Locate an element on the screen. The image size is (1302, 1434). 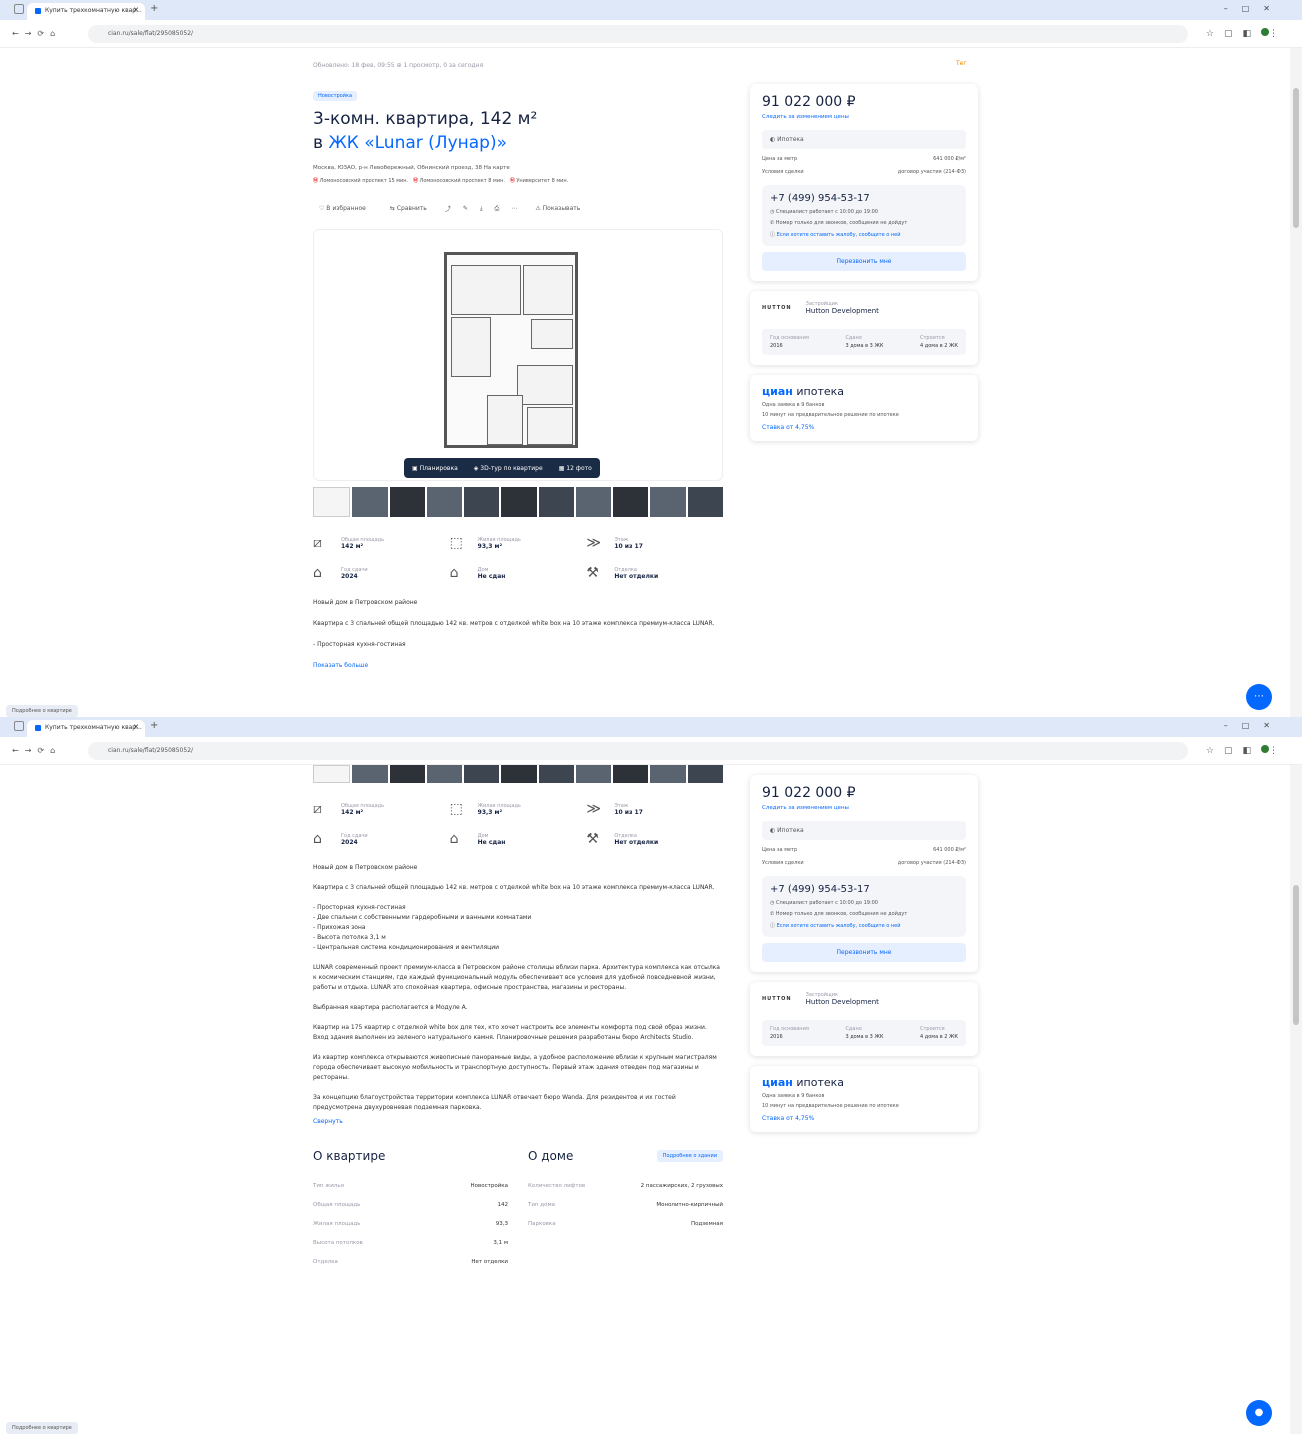
desc-list-item: - Высота потолка 3,1 м is located at coordinates (349, 937).